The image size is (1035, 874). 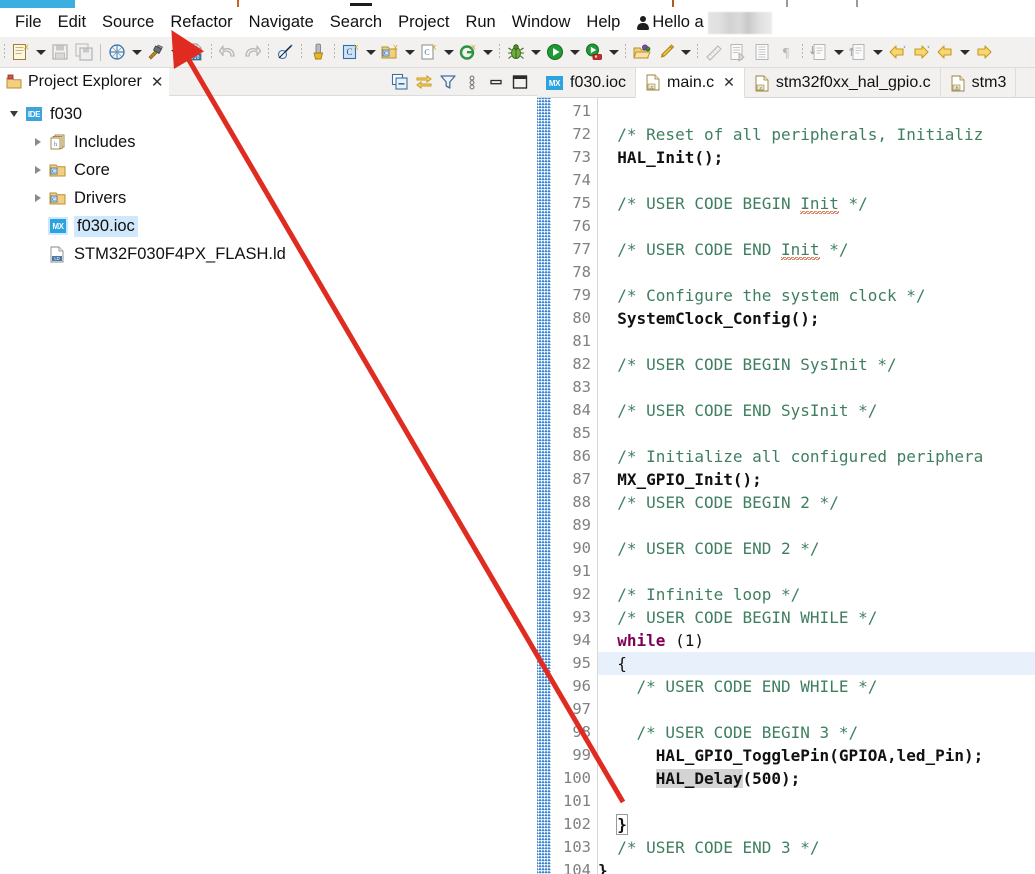 I want to click on new-c-project-dropdown, so click(x=370, y=52).